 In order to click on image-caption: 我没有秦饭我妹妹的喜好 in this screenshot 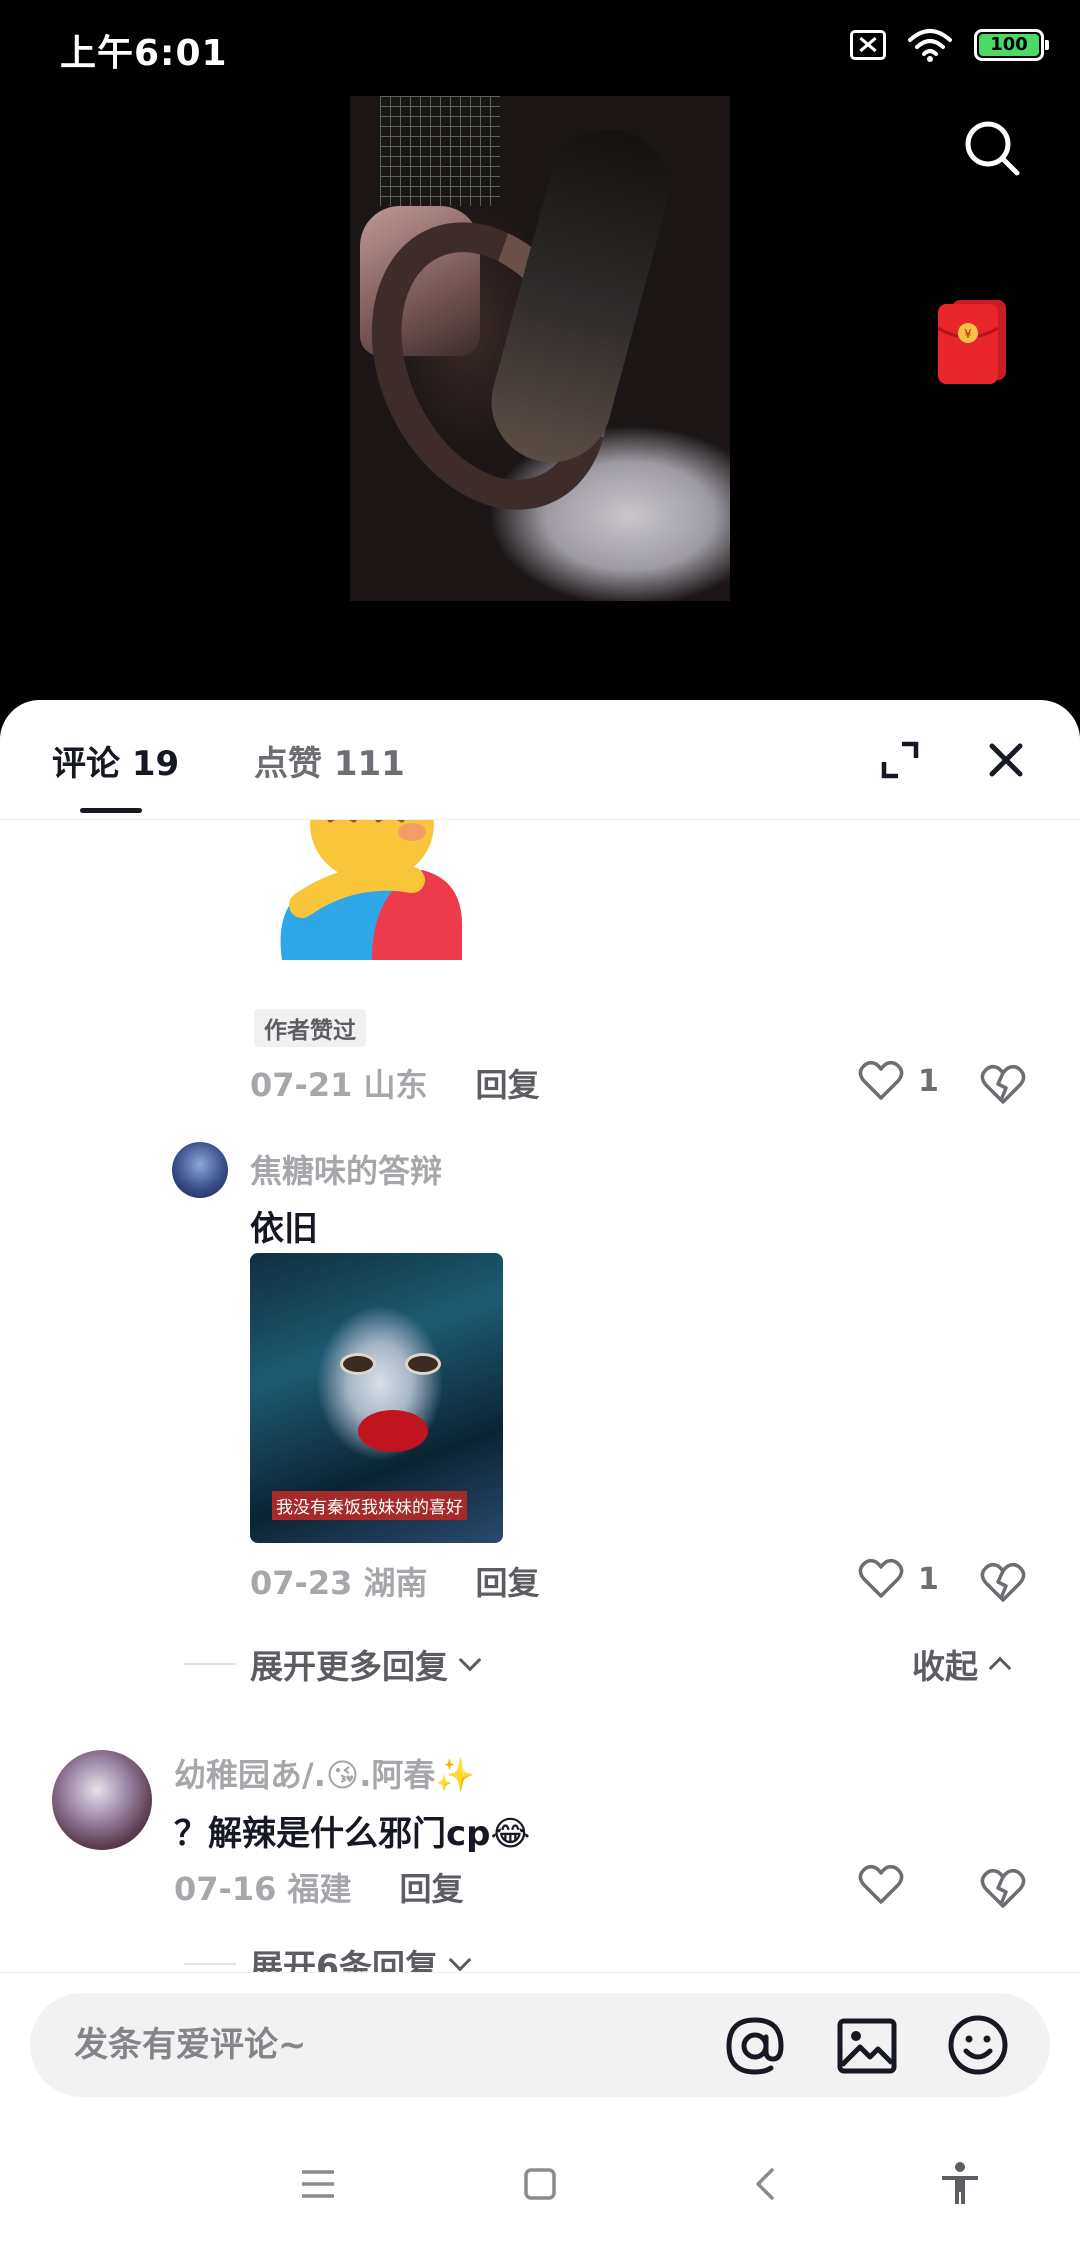, I will do `click(369, 1505)`.